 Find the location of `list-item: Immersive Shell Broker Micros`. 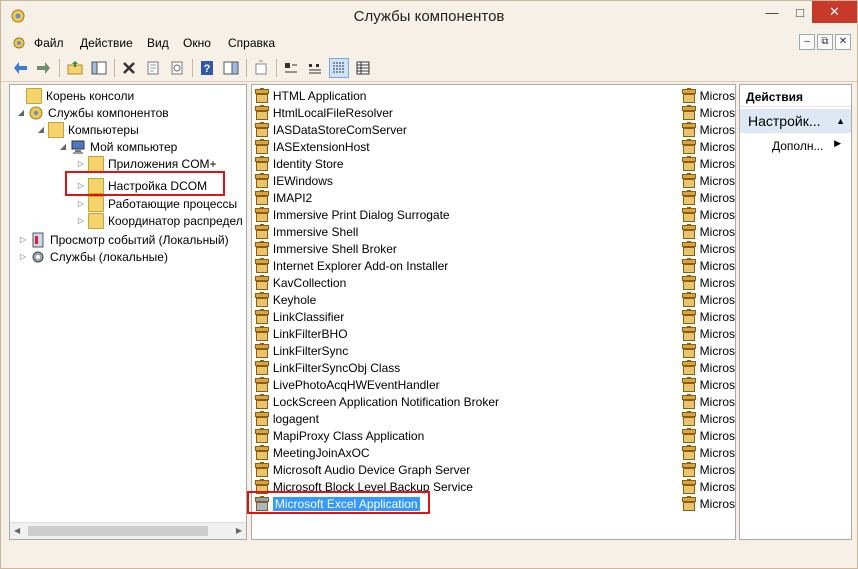

list-item: Immersive Shell Broker Micros is located at coordinates (493, 248).